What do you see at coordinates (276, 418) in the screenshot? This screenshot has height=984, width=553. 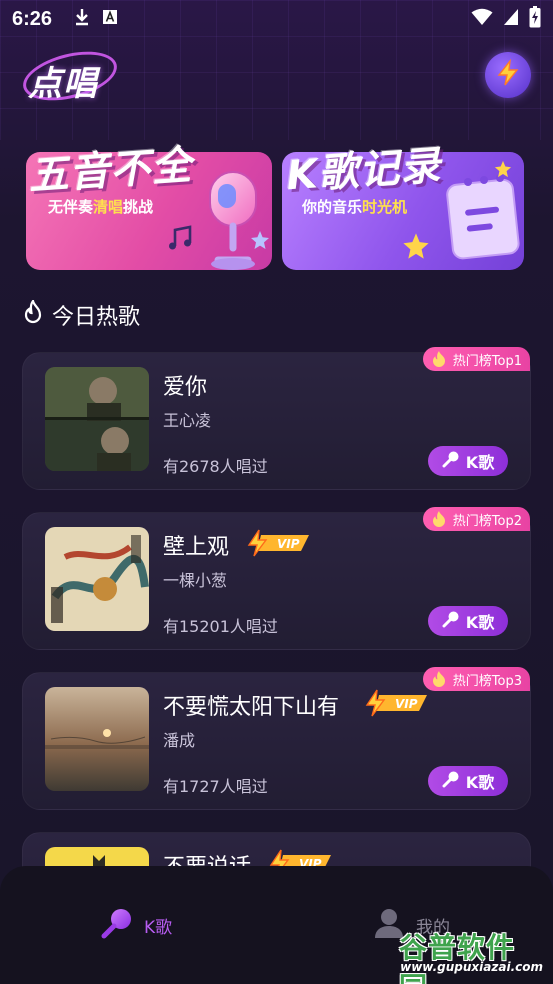 I see `song-card: 热门榜Top1 爱你 王心凌 有2678人唱过 K歌` at bounding box center [276, 418].